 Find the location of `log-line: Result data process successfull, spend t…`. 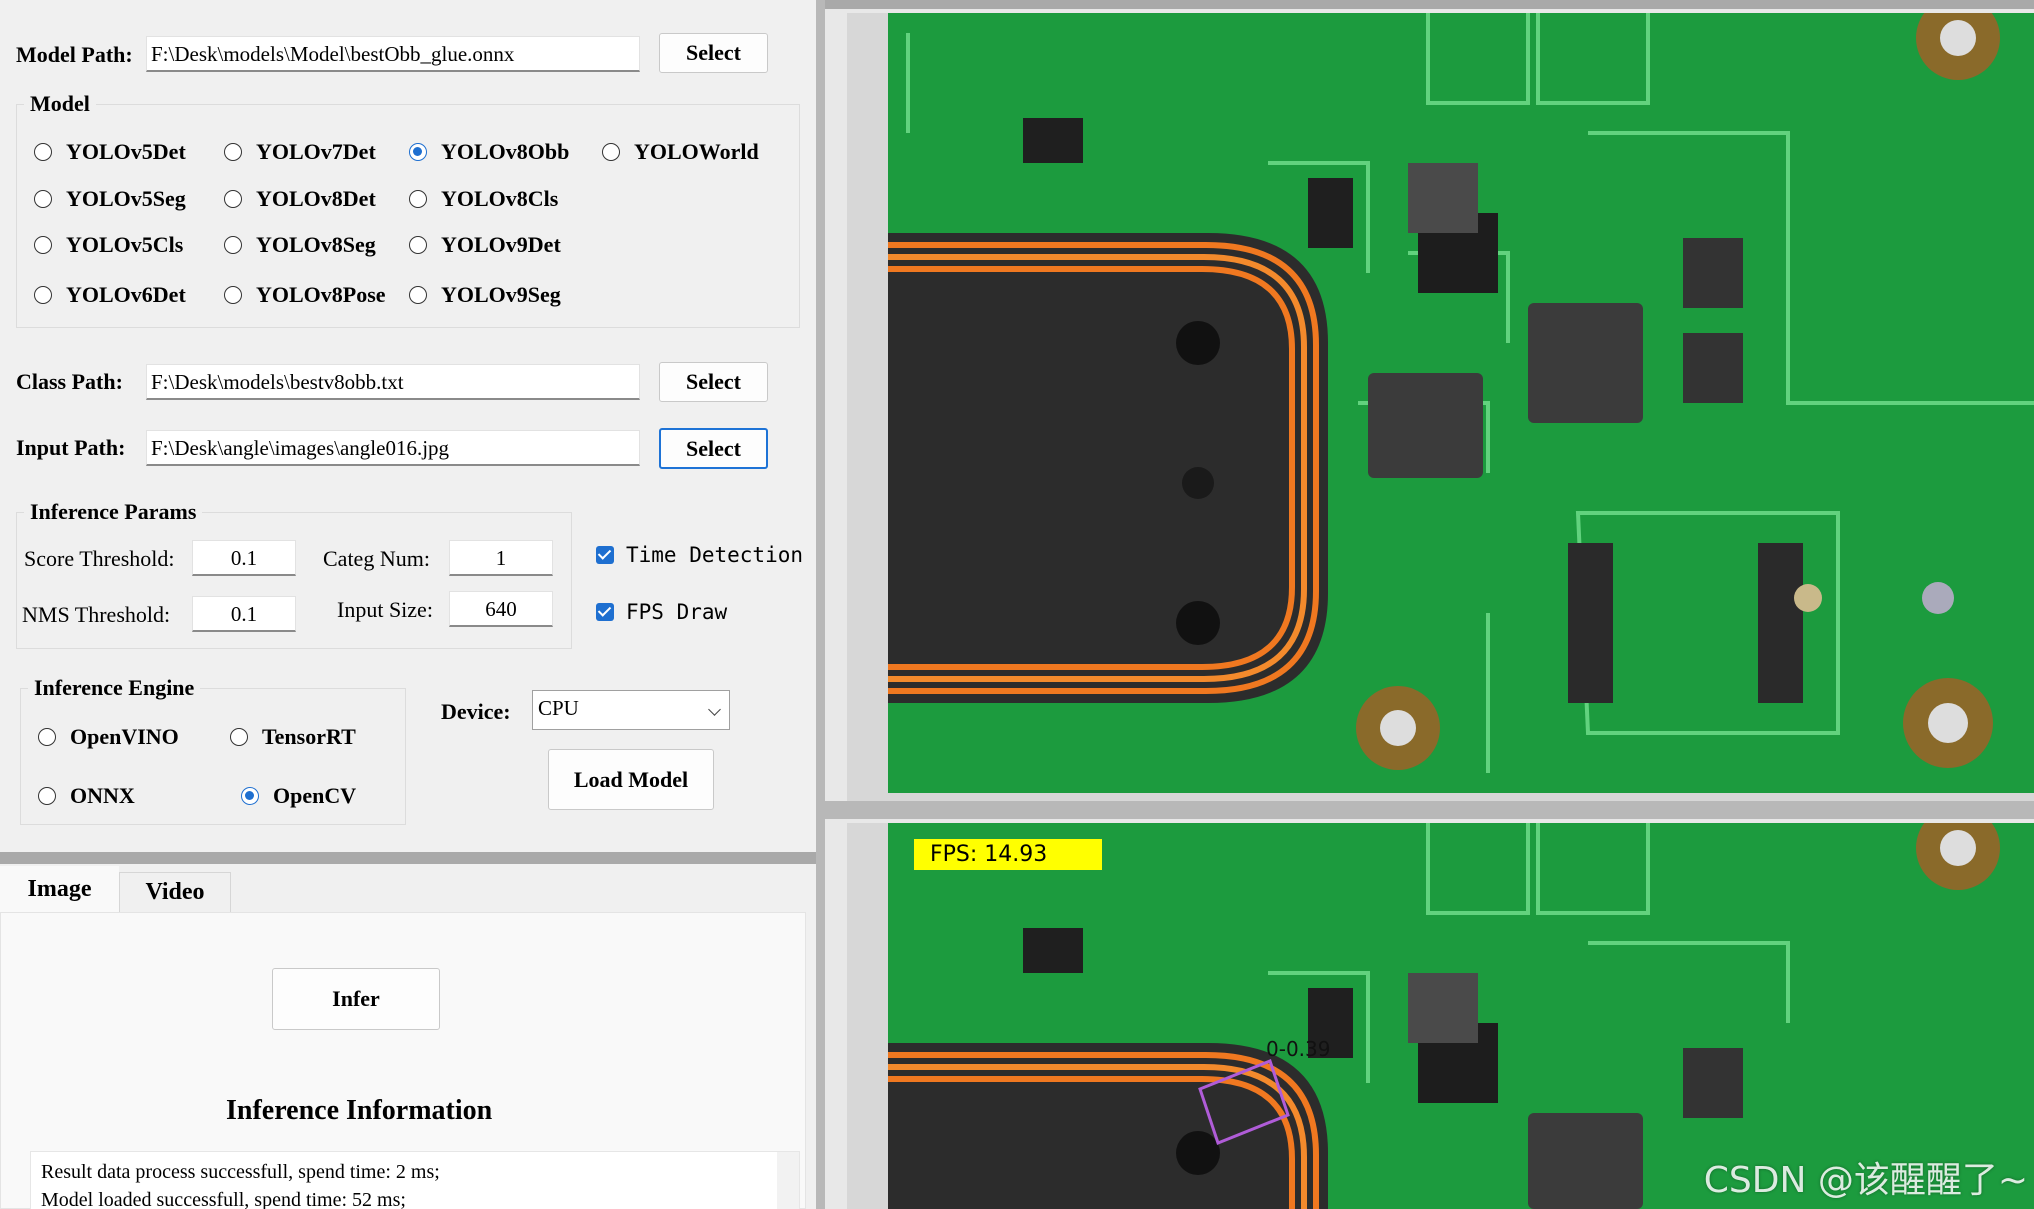

log-line: Result data process successfull, spend t… is located at coordinates (240, 1172).